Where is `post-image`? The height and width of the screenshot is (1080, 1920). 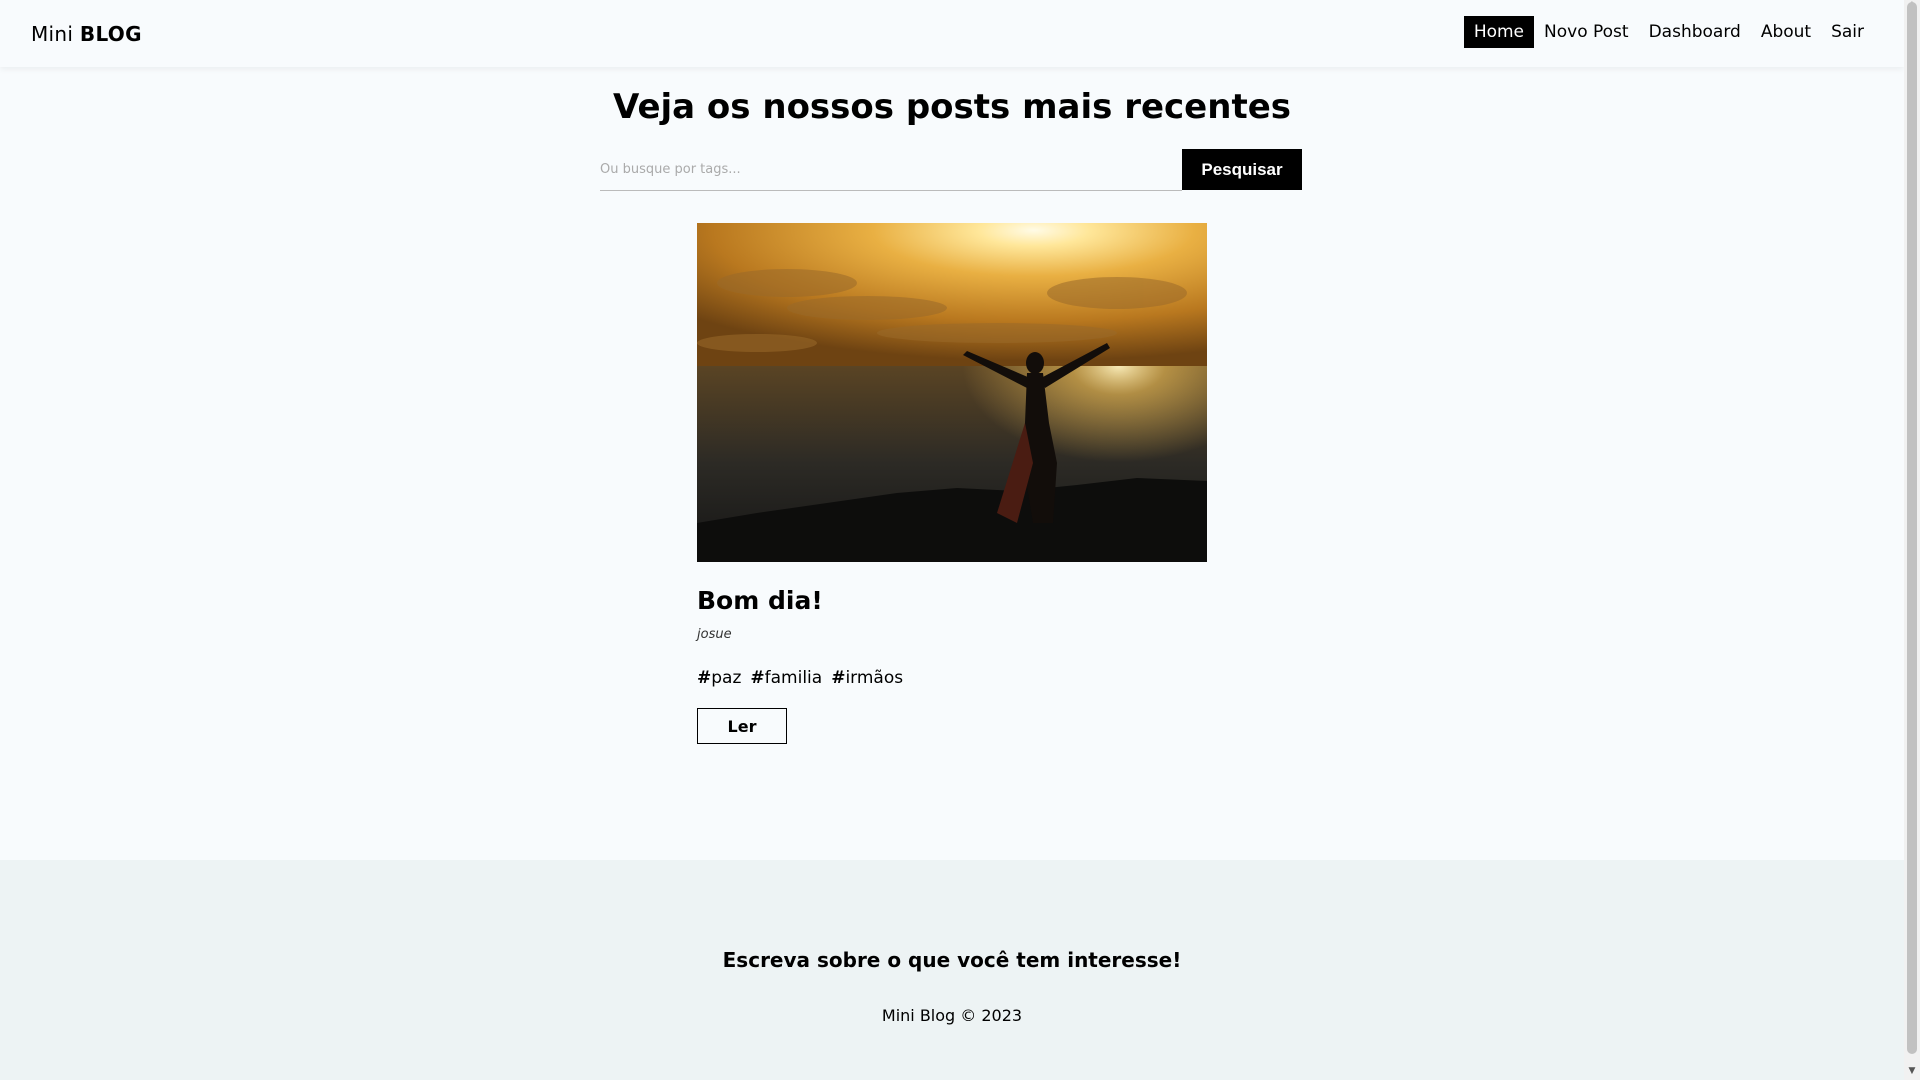
post-image is located at coordinates (952, 392).